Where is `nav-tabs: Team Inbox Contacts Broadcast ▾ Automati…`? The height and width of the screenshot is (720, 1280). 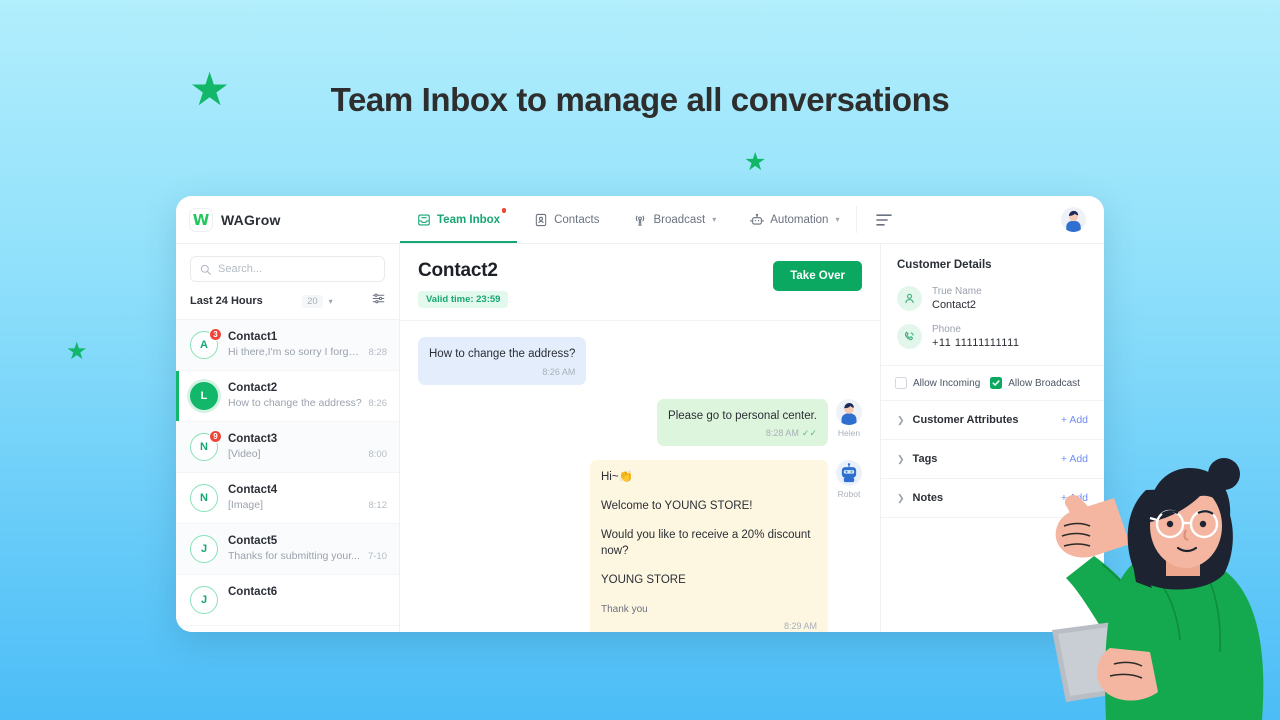
nav-tabs: Team Inbox Contacts Broadcast ▾ Automati… is located at coordinates (628, 219).